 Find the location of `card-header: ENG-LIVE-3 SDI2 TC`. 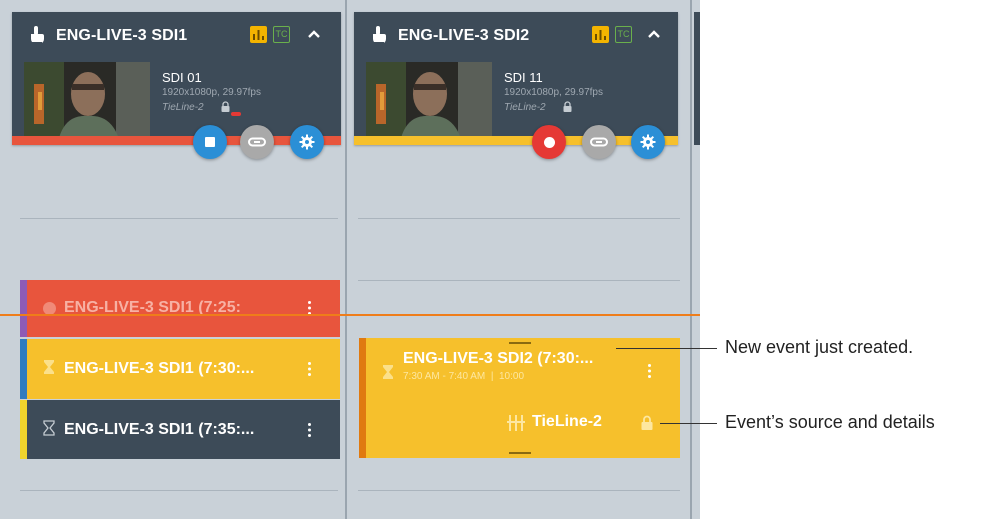

card-header: ENG-LIVE-3 SDI2 TC is located at coordinates (516, 35).